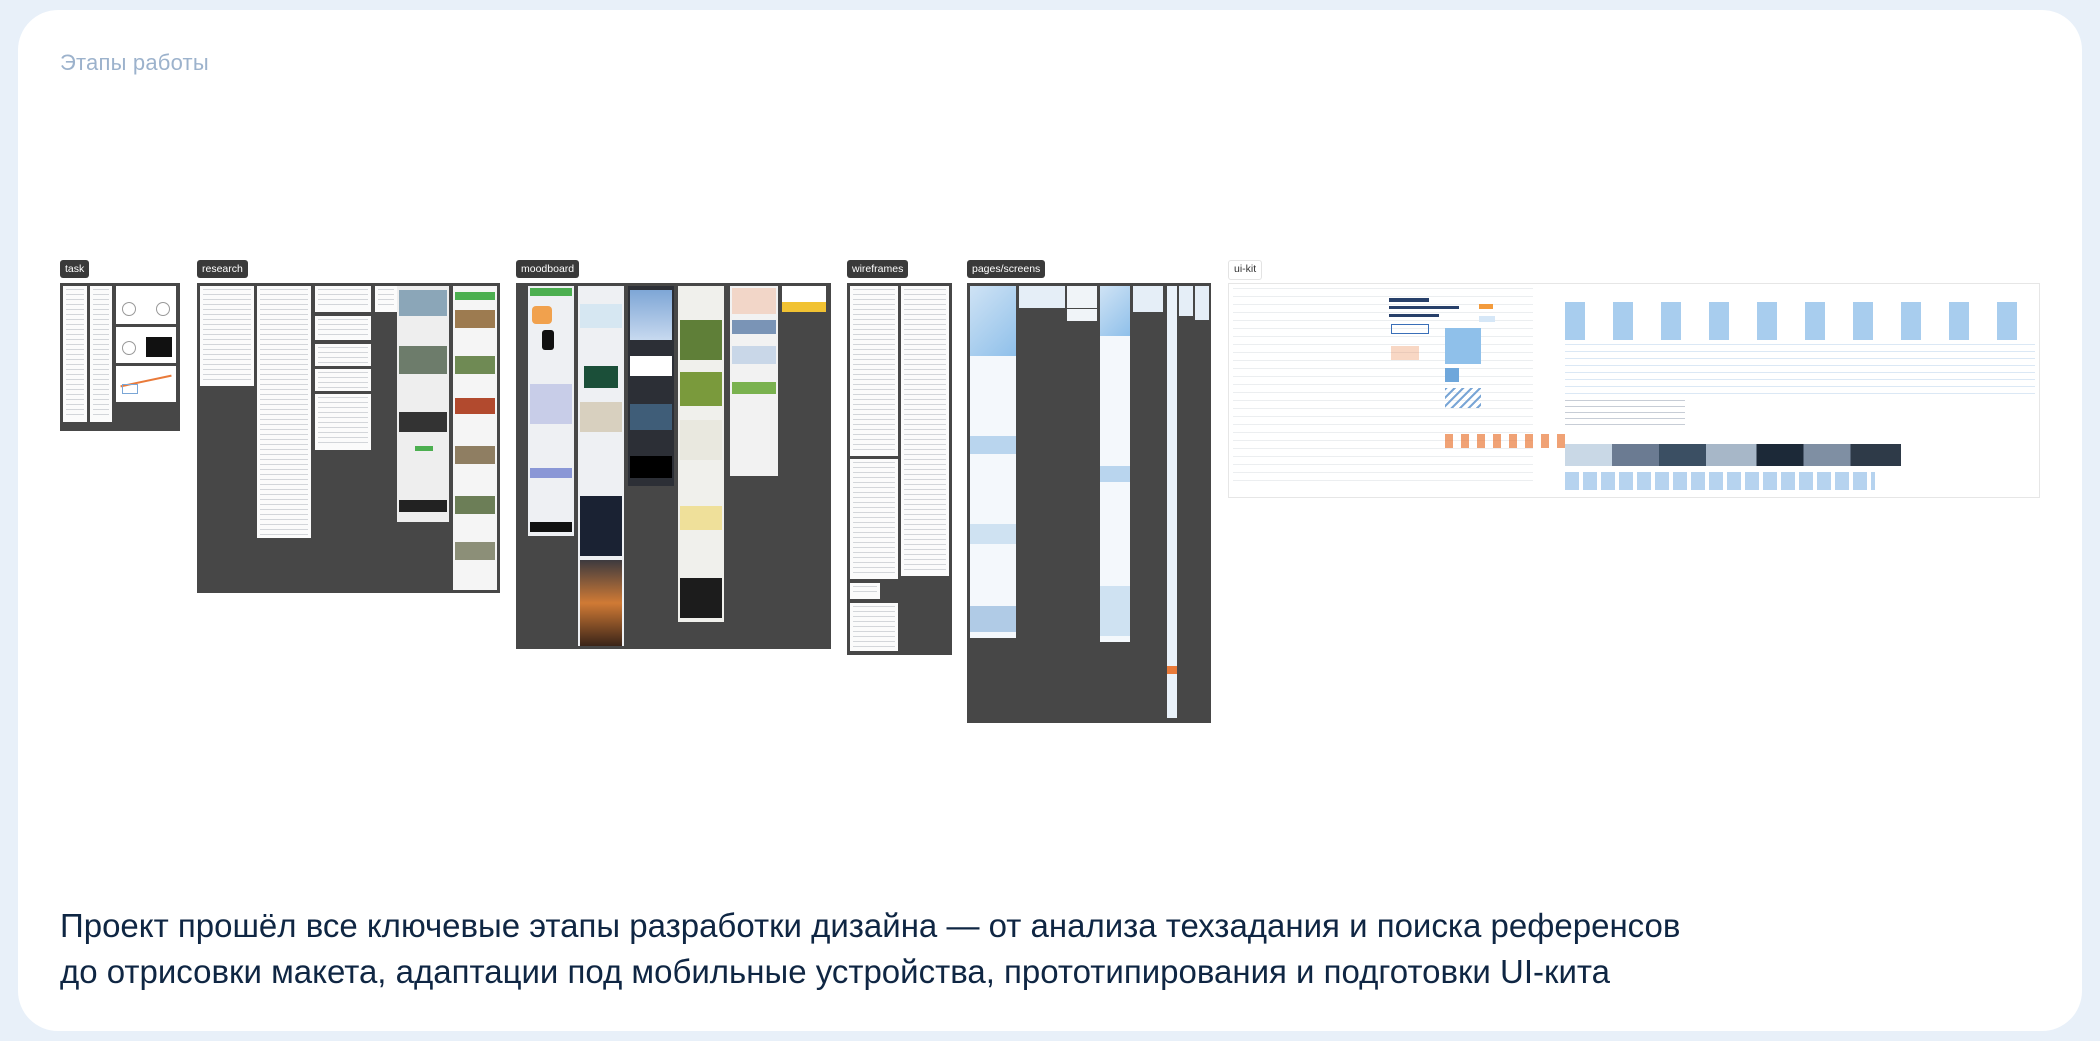  Describe the element at coordinates (1634, 390) in the screenshot. I see `ui-kit-board` at that location.